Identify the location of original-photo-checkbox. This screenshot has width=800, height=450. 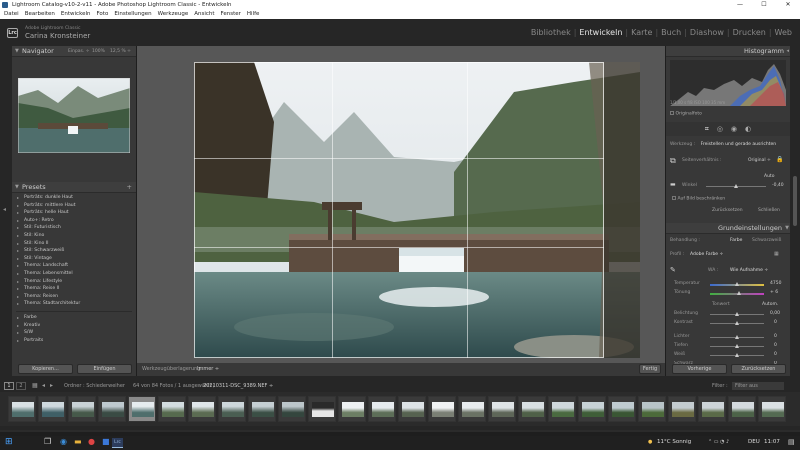
(672, 113).